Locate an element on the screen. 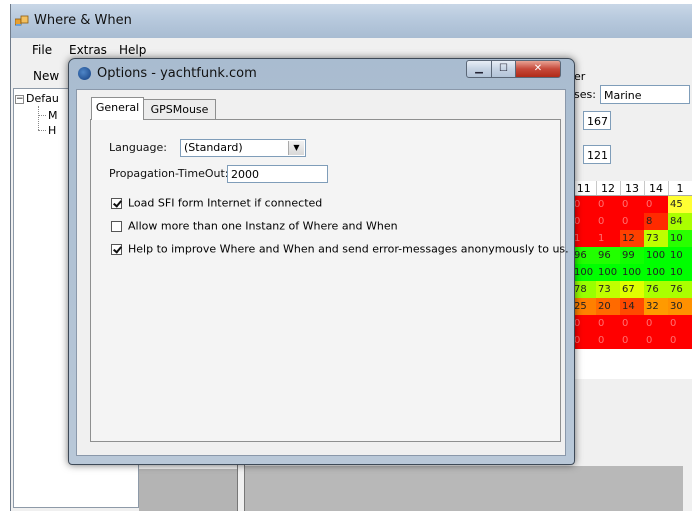 The height and width of the screenshot is (511, 692). grid-cell: 14 is located at coordinates (632, 306).